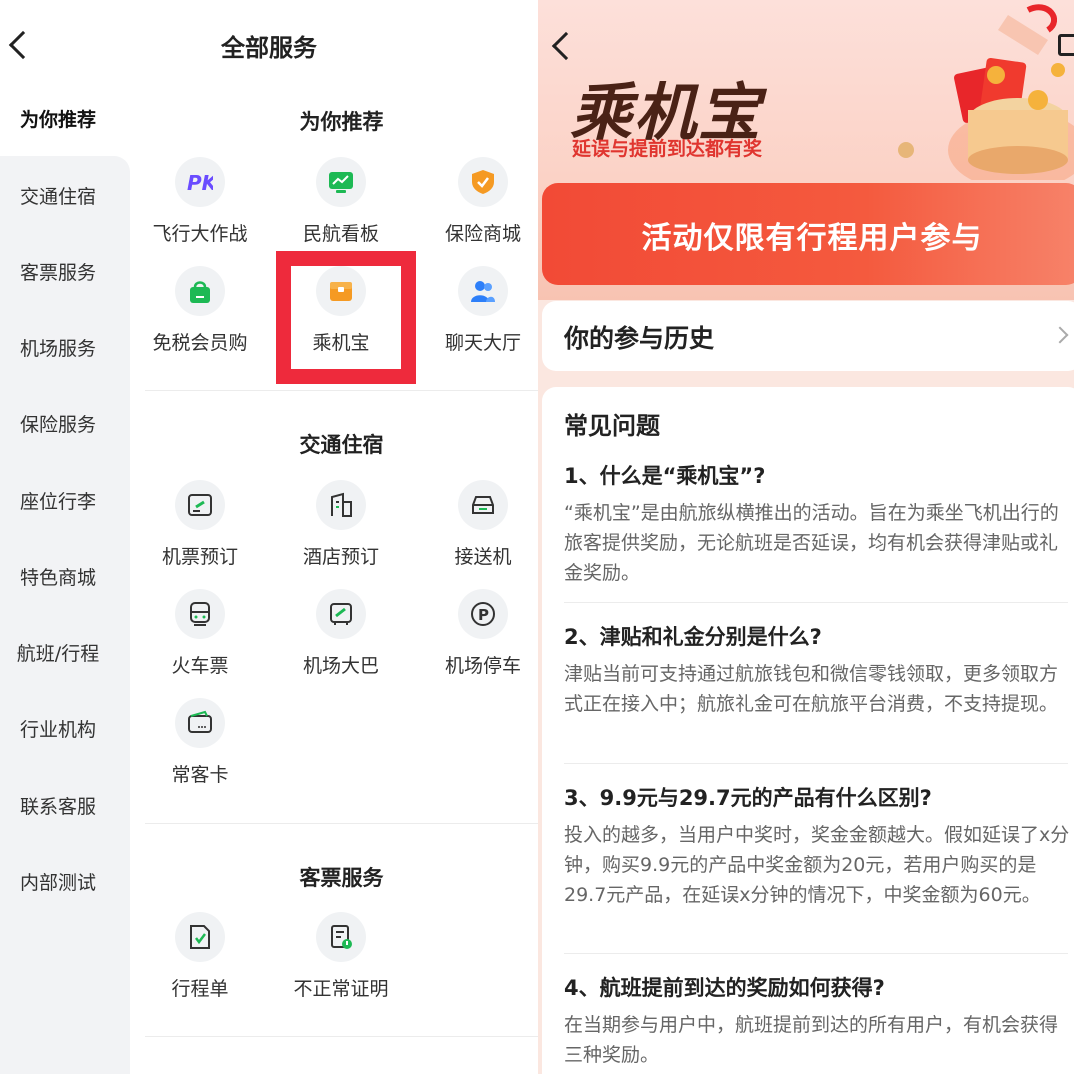 This screenshot has width=1074, height=1074. I want to click on banner-text: 活动仅限有行程用户参与, so click(812, 238).